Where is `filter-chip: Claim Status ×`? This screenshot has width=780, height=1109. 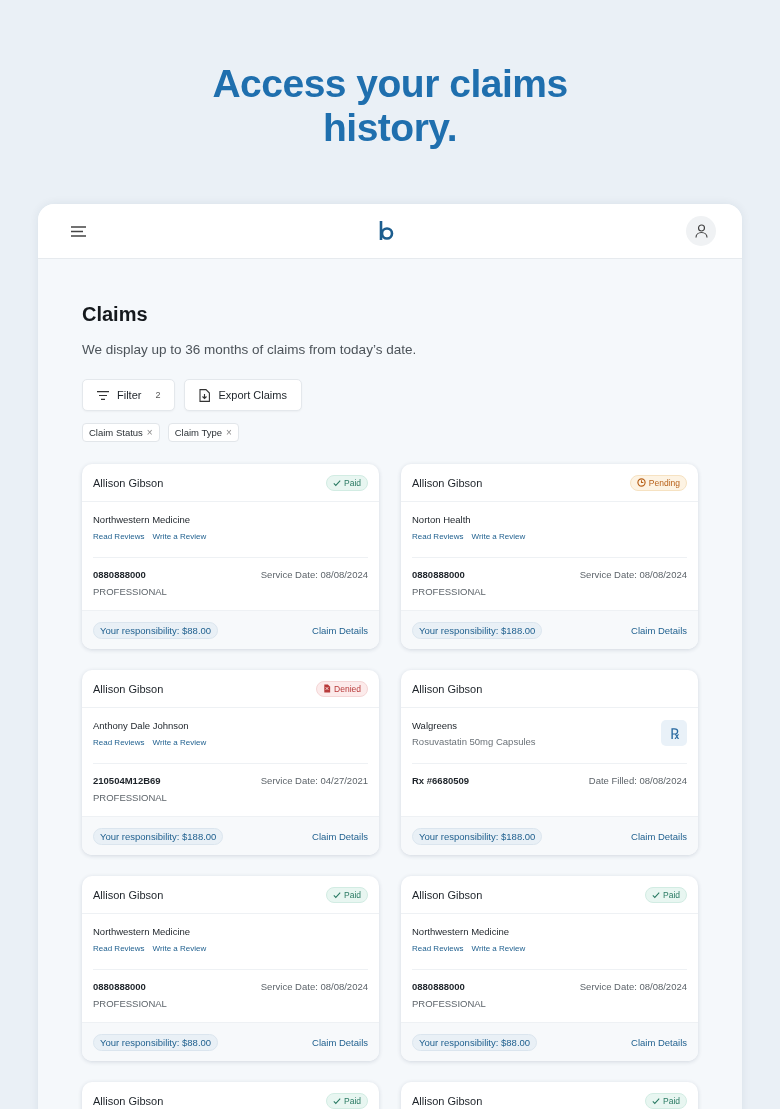 filter-chip: Claim Status × is located at coordinates (121, 432).